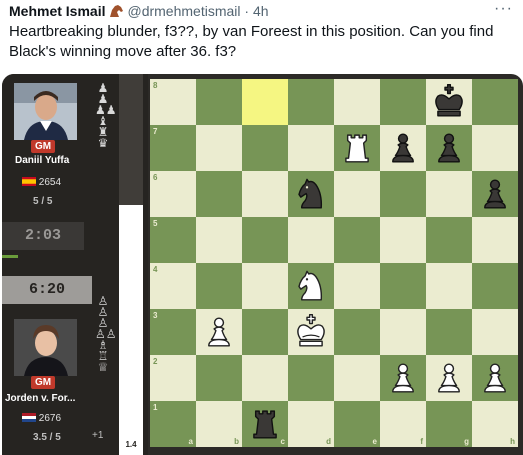 This screenshot has height=455, width=523. I want to click on white-knight-icon, so click(311, 286).